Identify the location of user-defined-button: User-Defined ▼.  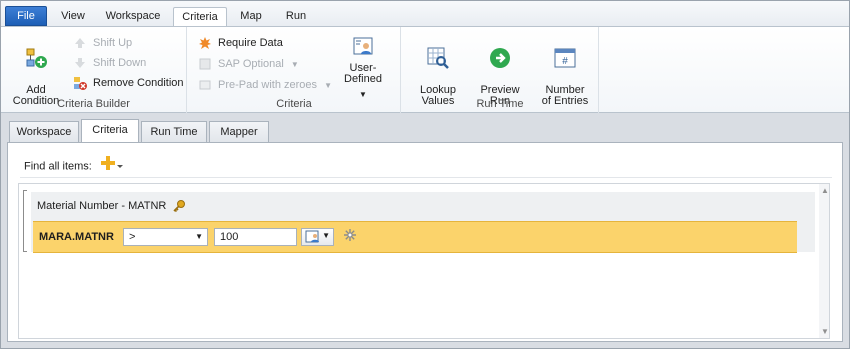
(363, 67).